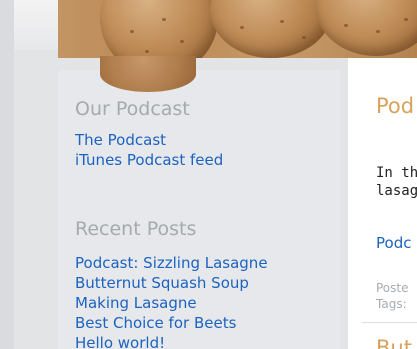 The height and width of the screenshot is (349, 417). Describe the element at coordinates (7, 174) in the screenshot. I see `page-left-gutter` at that location.